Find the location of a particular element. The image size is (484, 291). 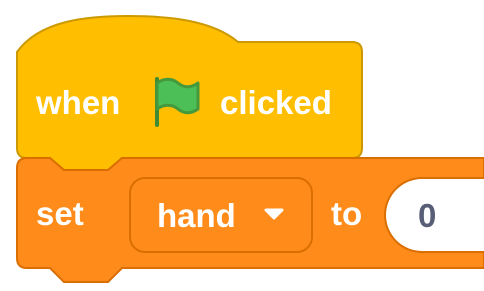

variable-dropdown: hand is located at coordinates (221, 215).